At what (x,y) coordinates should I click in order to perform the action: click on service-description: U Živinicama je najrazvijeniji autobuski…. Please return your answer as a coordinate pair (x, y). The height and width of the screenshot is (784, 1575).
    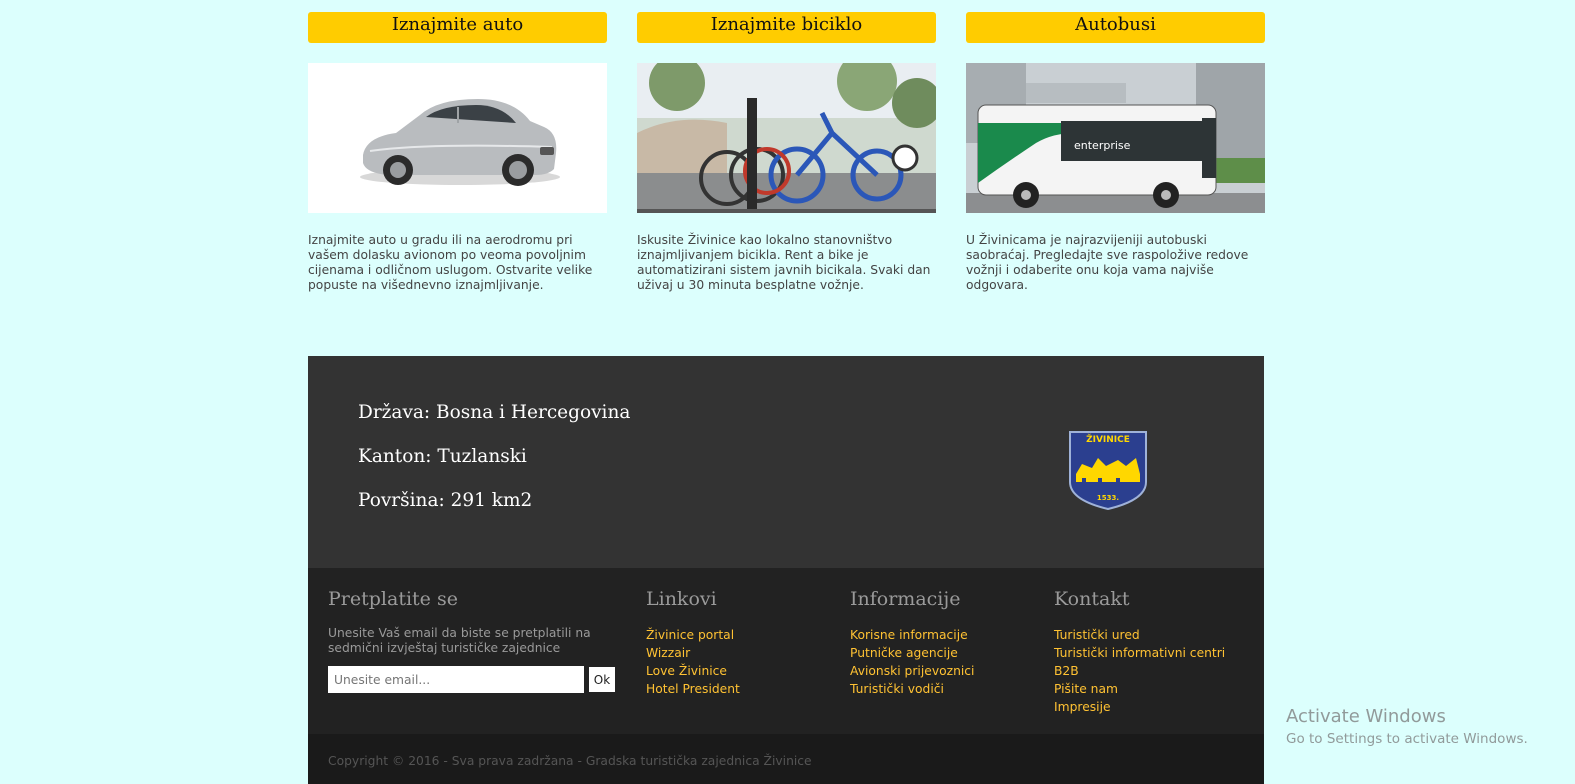
    Looking at the image, I should click on (1107, 262).